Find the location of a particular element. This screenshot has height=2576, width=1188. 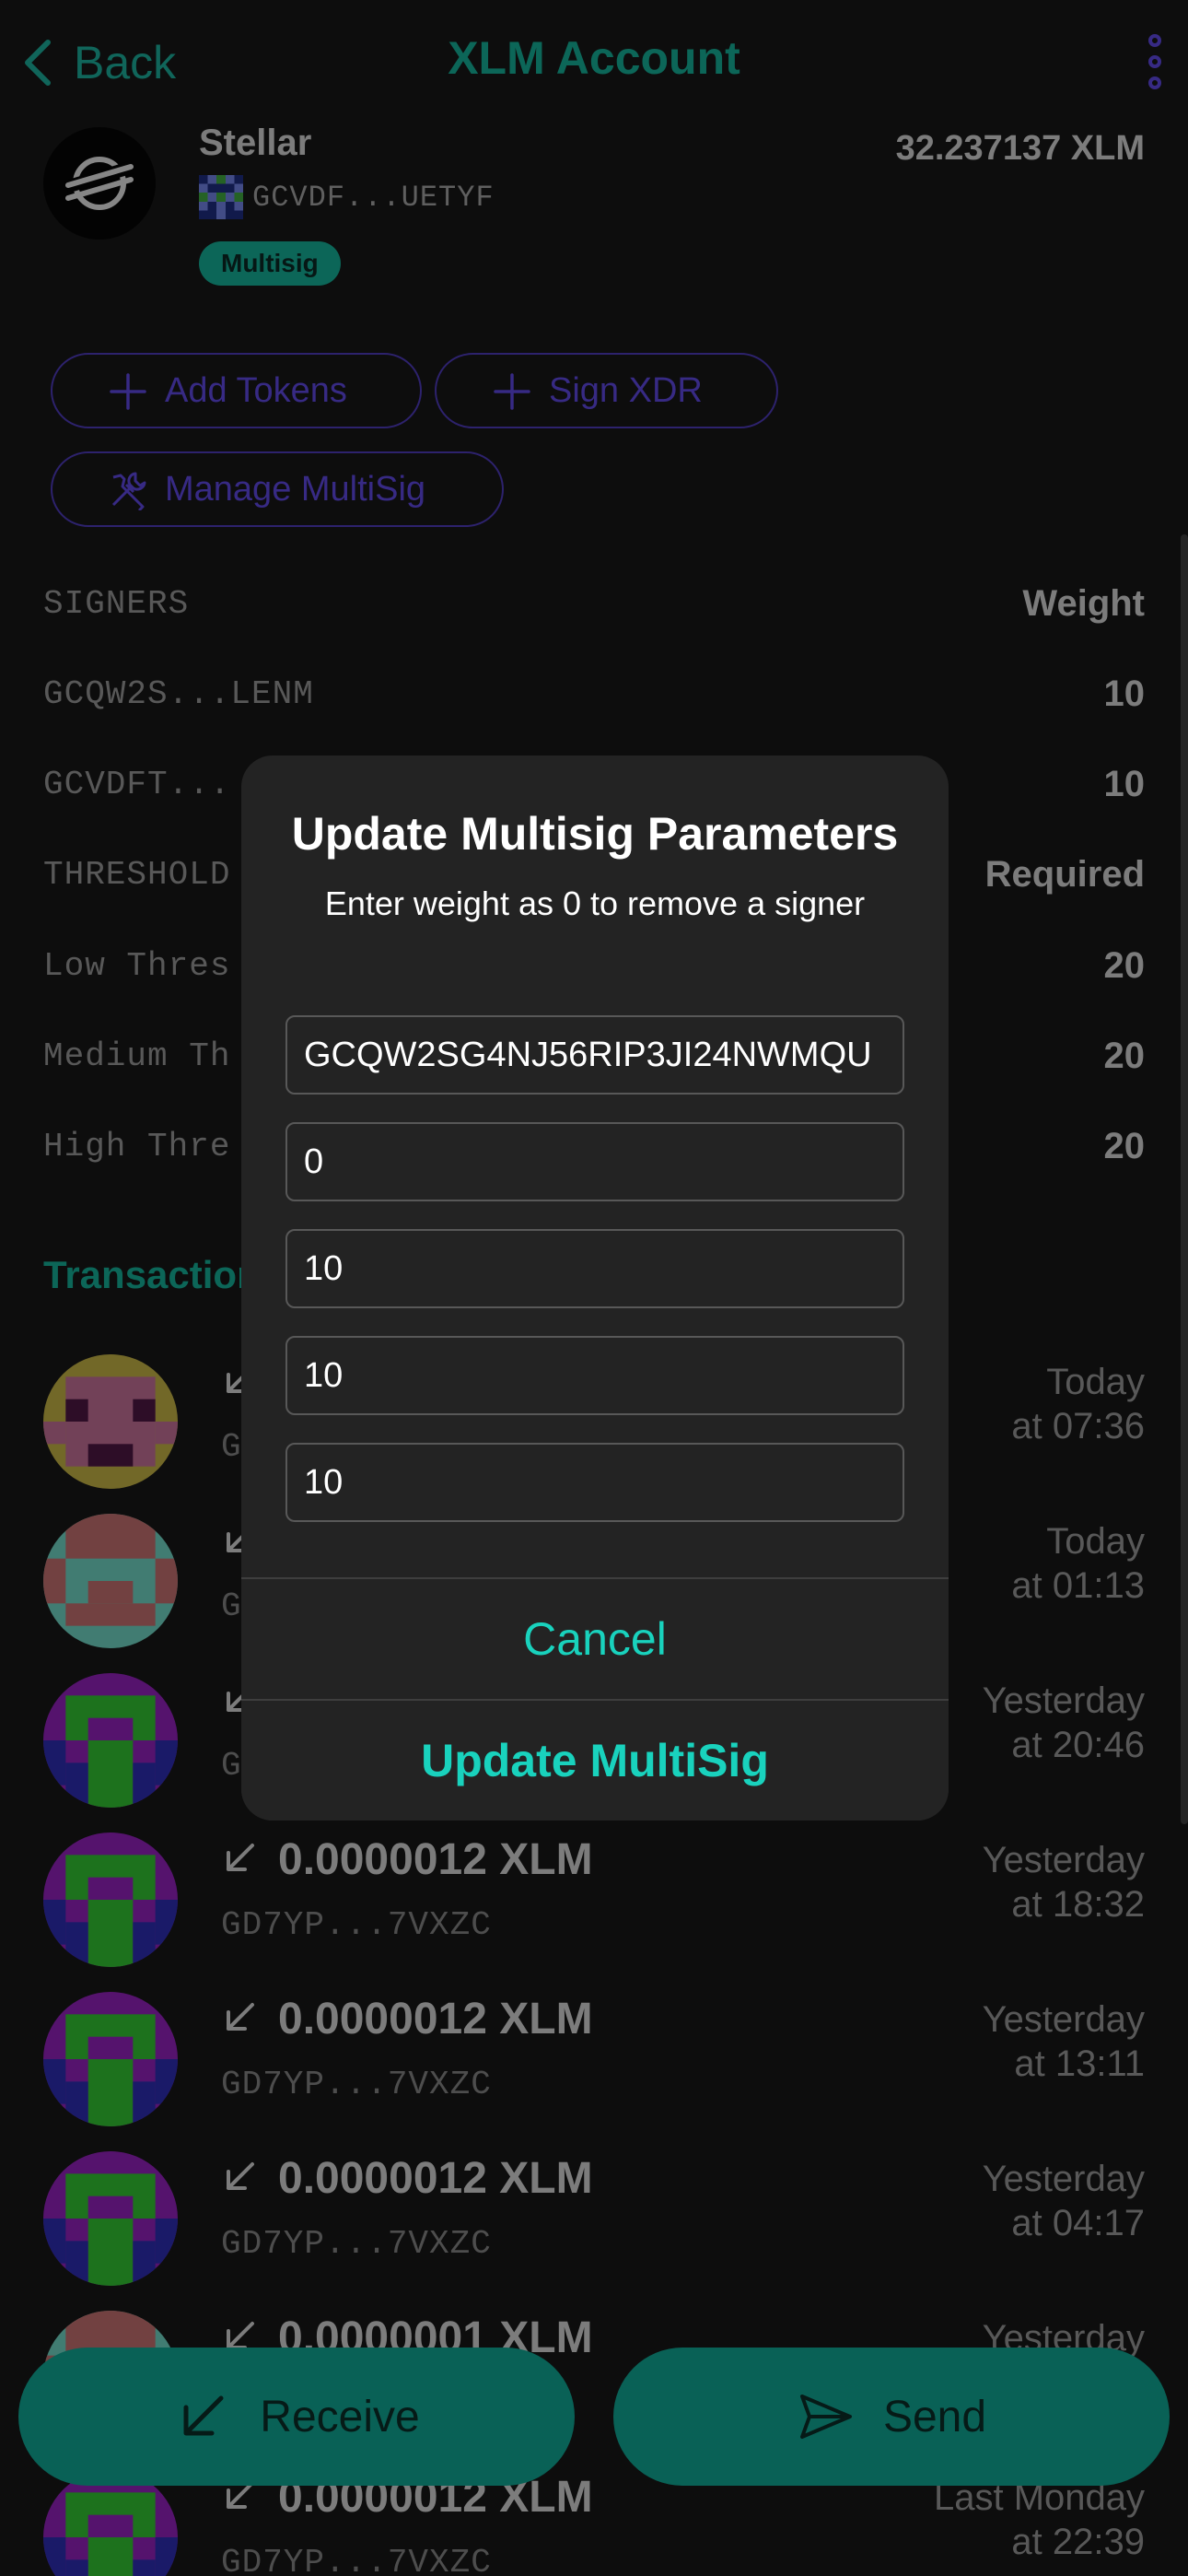

dialog-subtitle: Enter weight as 0 to remove a signer is located at coordinates (595, 903).